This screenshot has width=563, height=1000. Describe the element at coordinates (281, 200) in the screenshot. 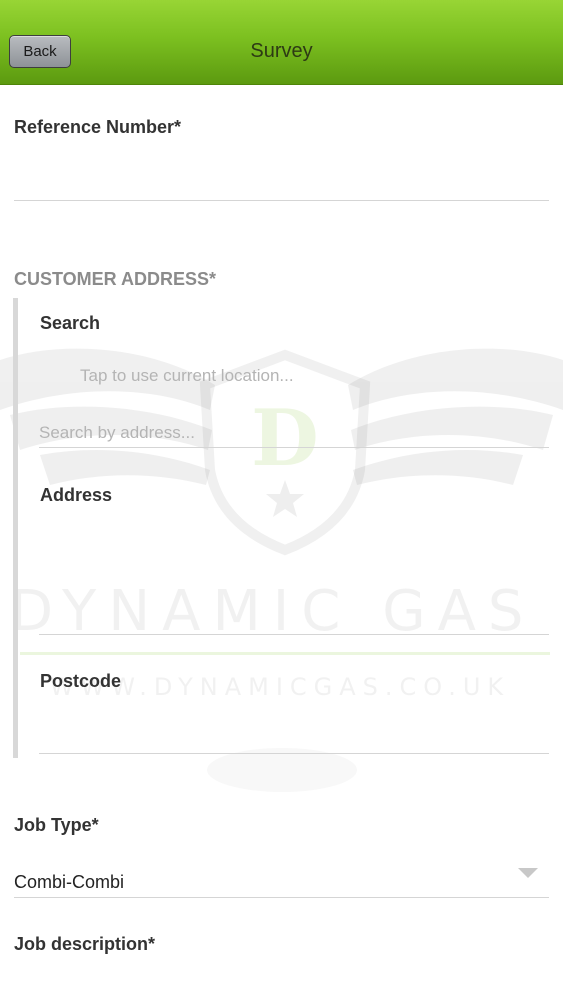

I see `reference-number-input` at that location.